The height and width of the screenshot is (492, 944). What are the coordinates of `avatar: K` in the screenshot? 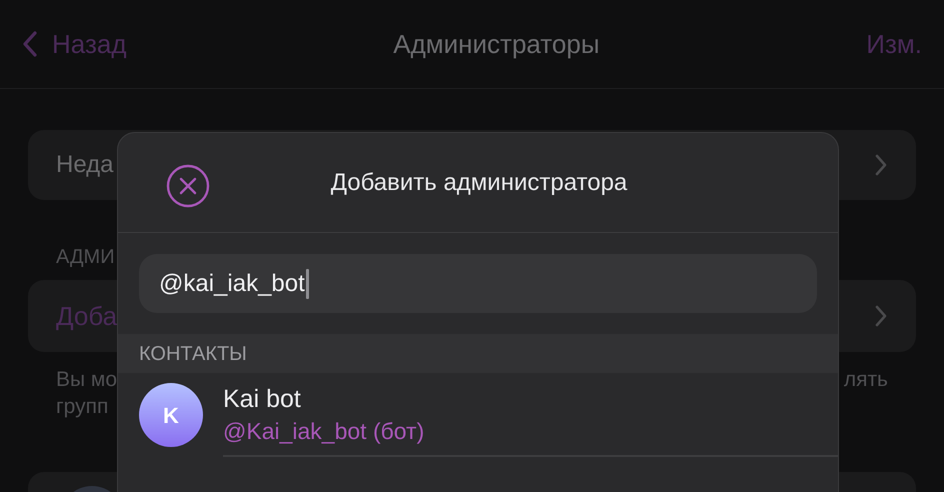 It's located at (171, 415).